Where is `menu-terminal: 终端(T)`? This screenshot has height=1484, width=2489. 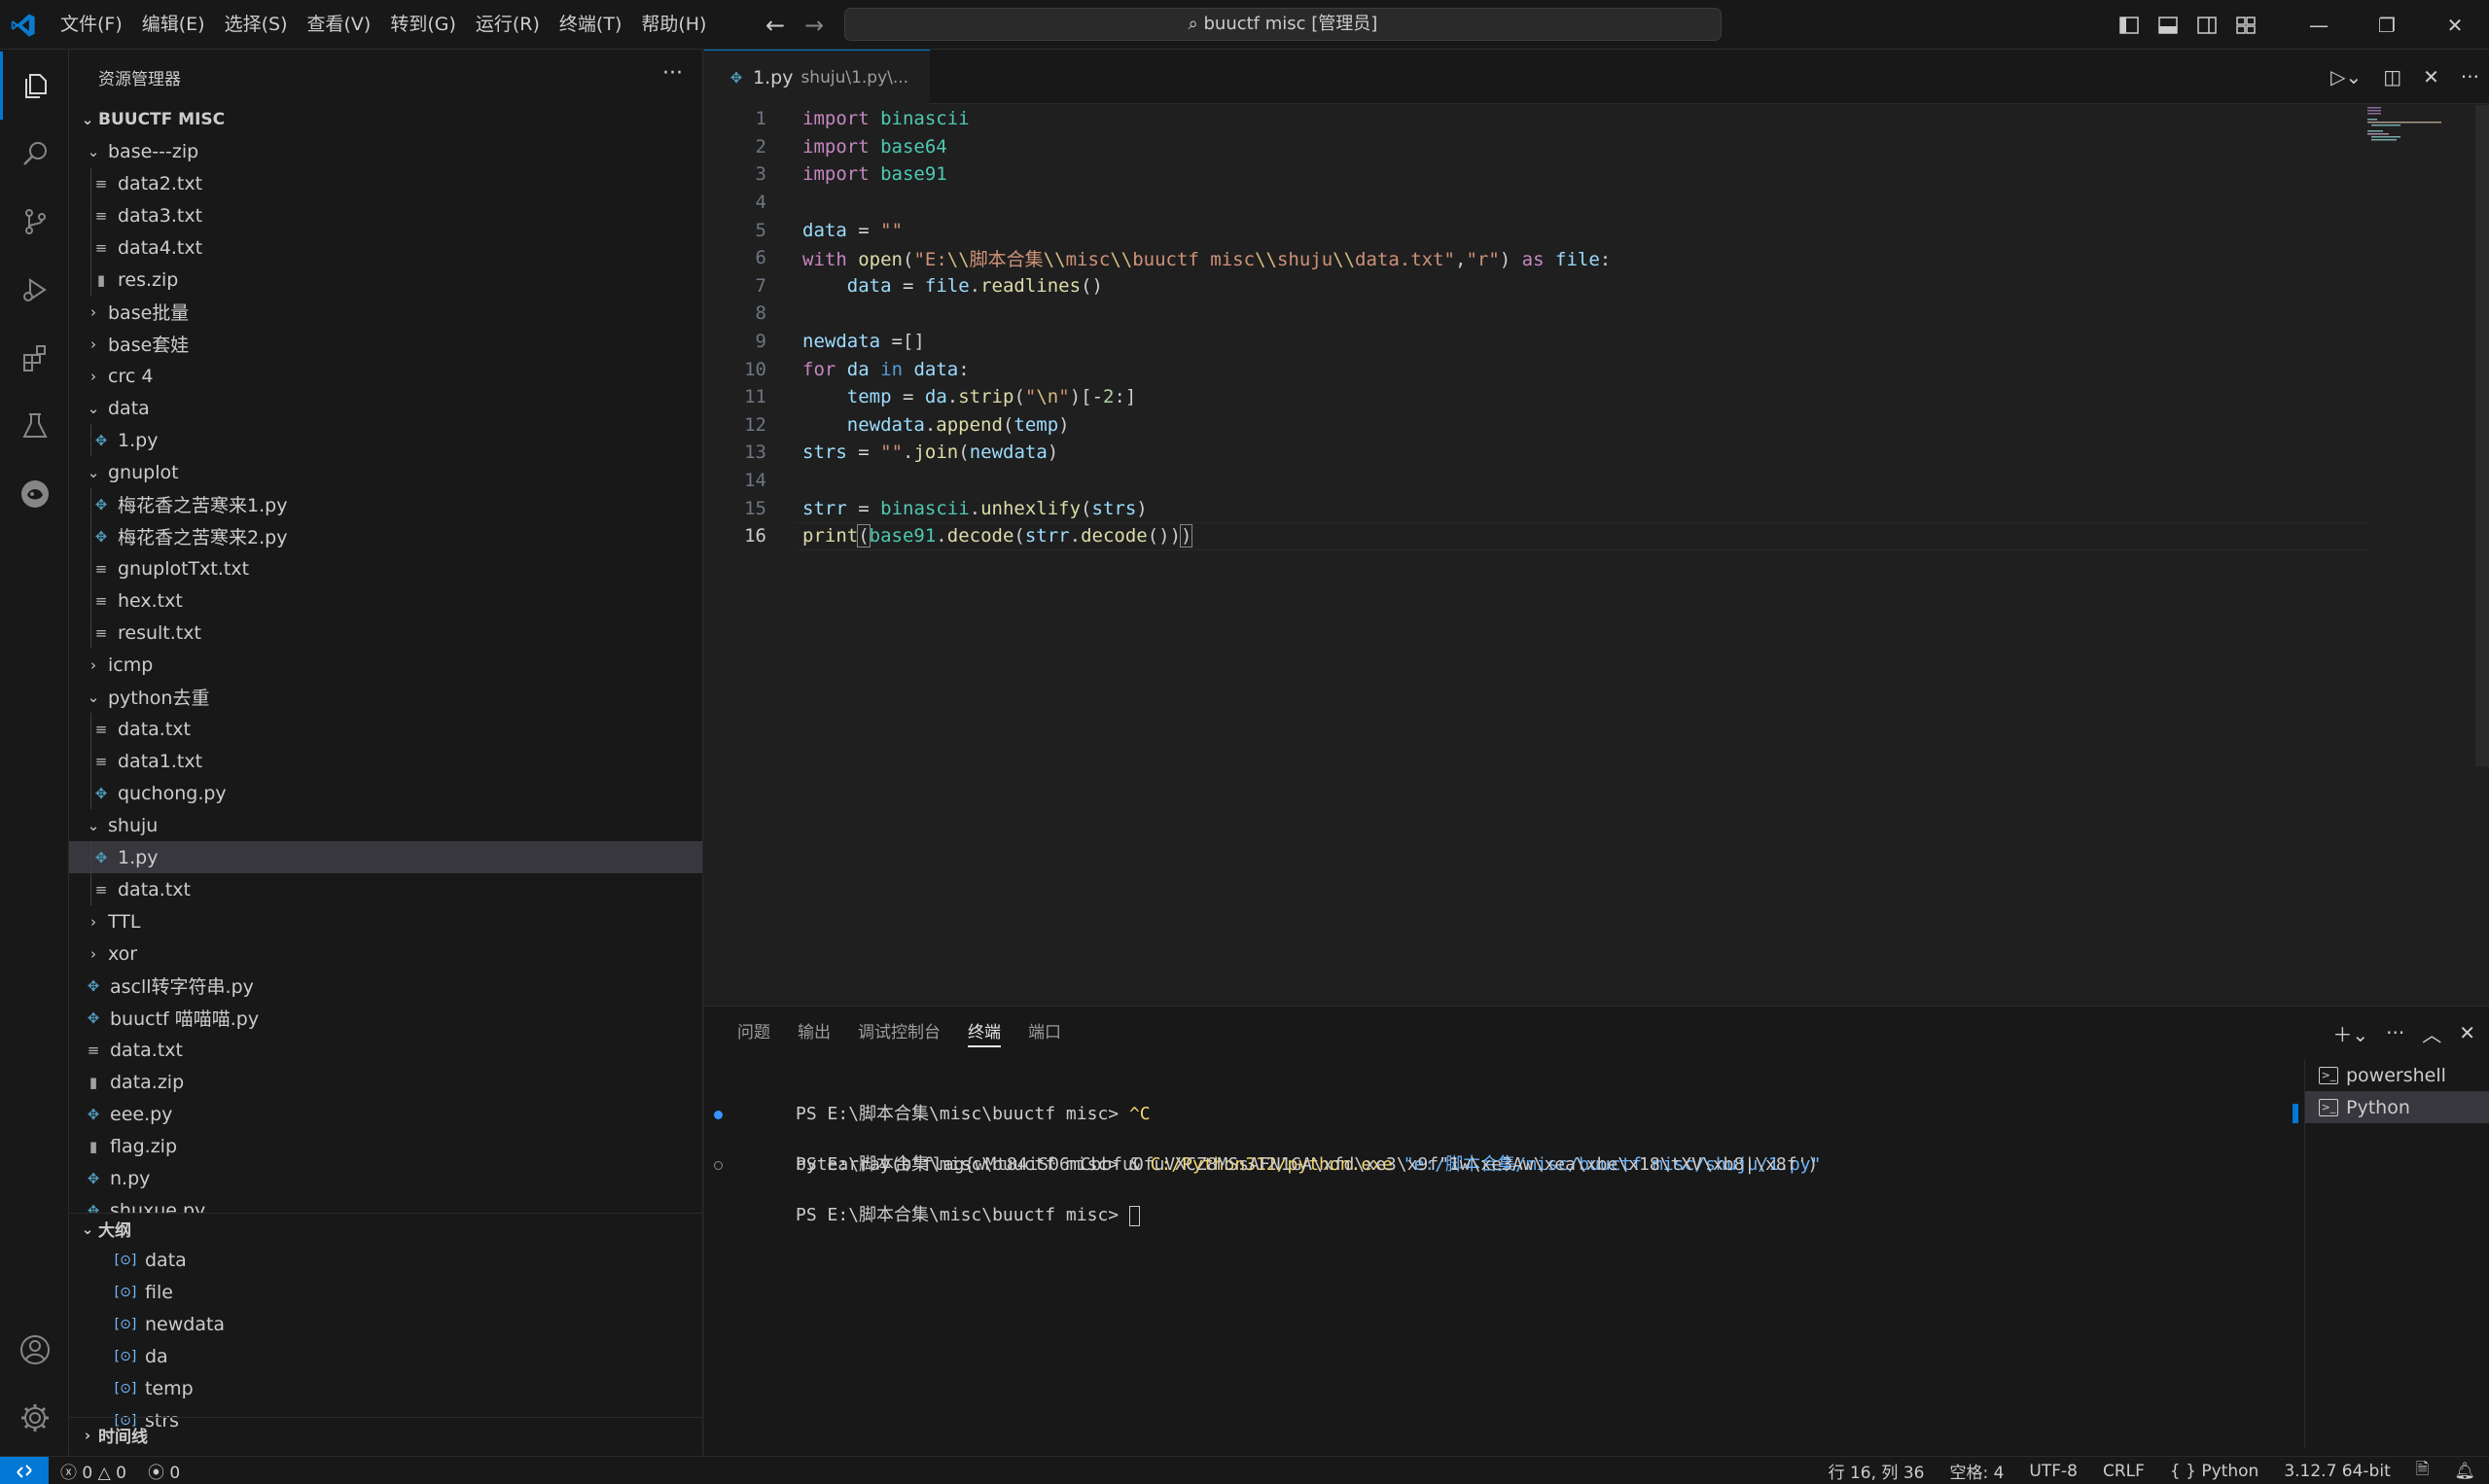
menu-terminal: 终端(T) is located at coordinates (590, 25).